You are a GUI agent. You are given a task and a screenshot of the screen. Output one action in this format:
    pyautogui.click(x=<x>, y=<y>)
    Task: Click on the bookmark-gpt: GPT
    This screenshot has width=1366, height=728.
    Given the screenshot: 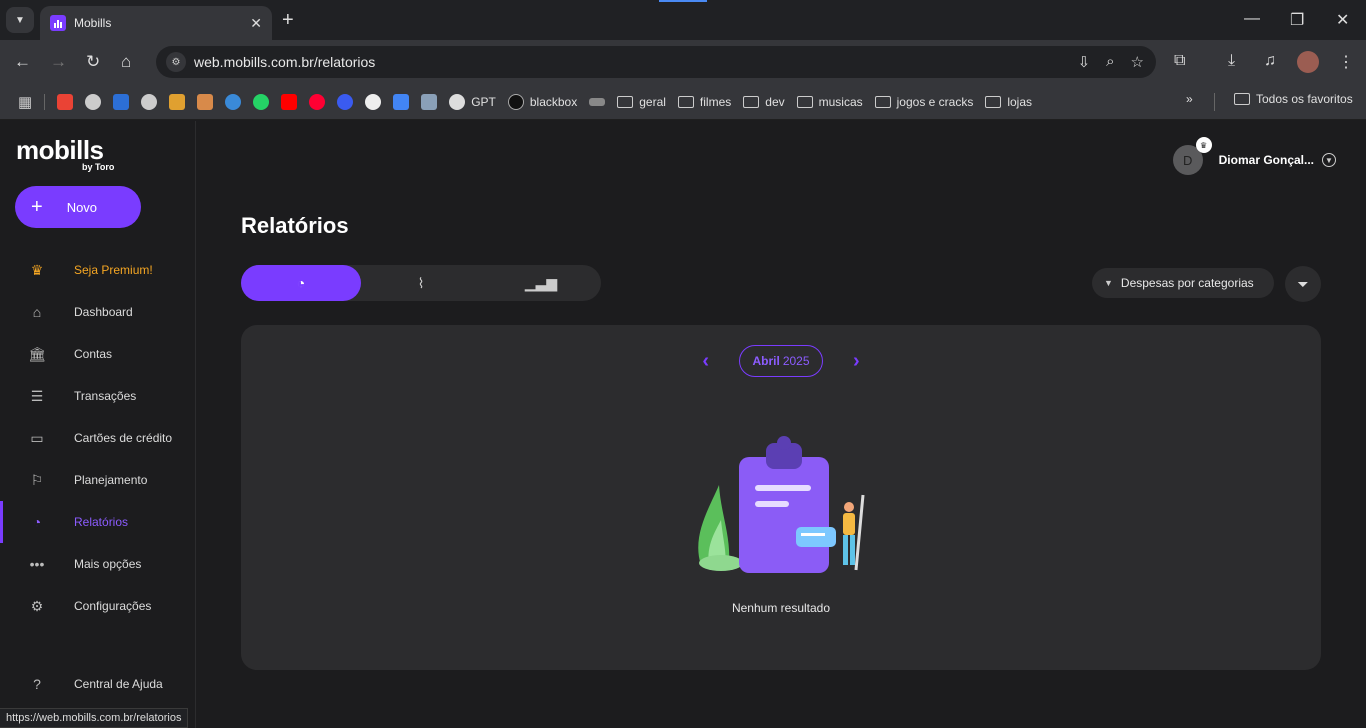 What is the action you would take?
    pyautogui.click(x=472, y=101)
    